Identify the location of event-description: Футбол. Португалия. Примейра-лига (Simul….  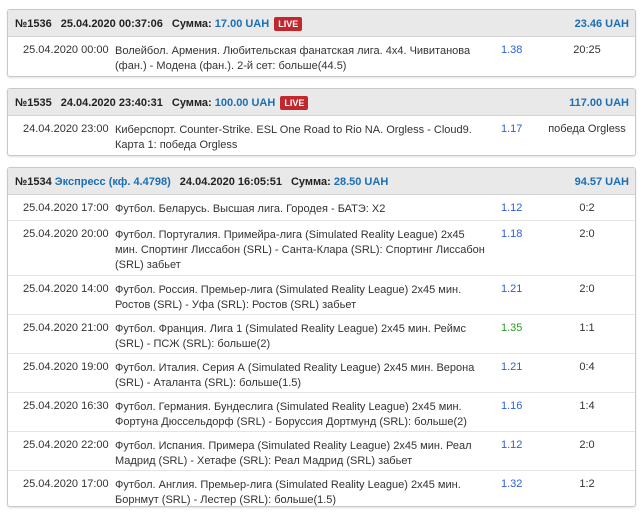
(300, 250).